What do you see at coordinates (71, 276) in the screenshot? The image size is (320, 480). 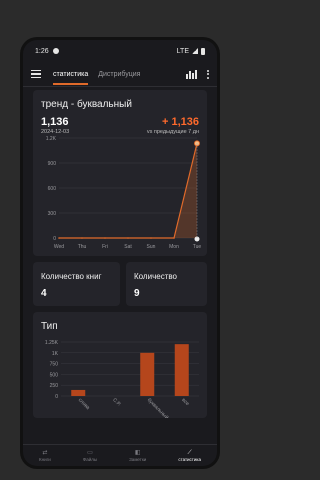 I see `books-count-label: Количество книг` at bounding box center [71, 276].